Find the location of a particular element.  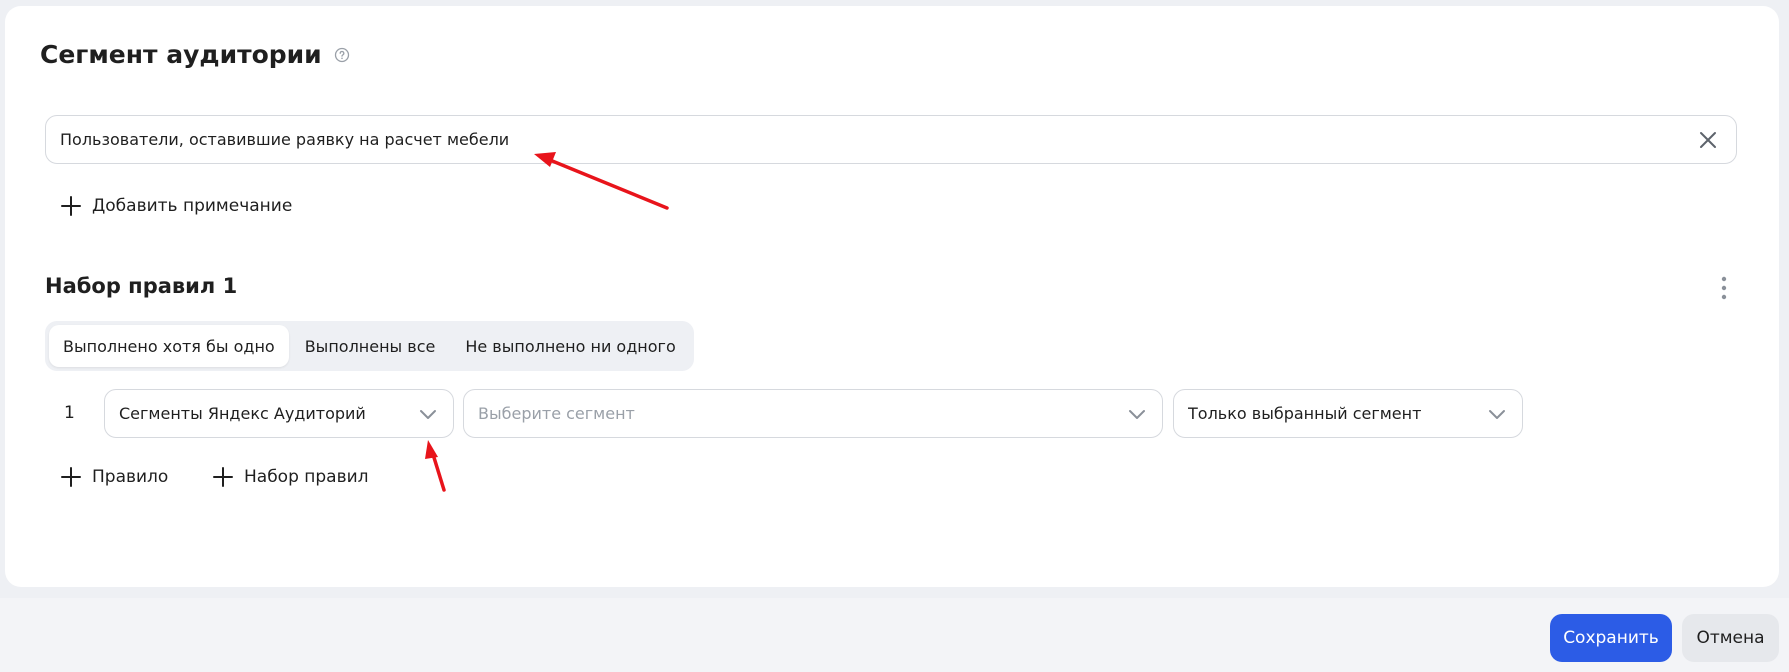

close-icon is located at coordinates (1708, 140).